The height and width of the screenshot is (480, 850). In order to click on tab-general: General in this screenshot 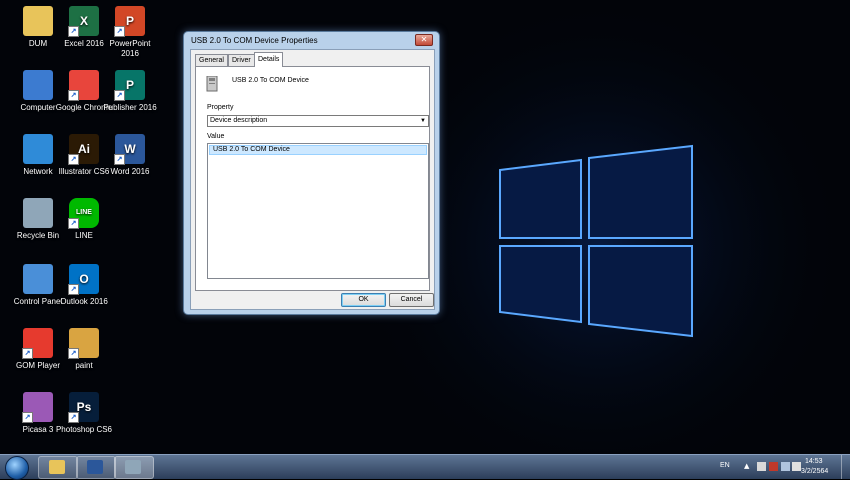, I will do `click(211, 60)`.